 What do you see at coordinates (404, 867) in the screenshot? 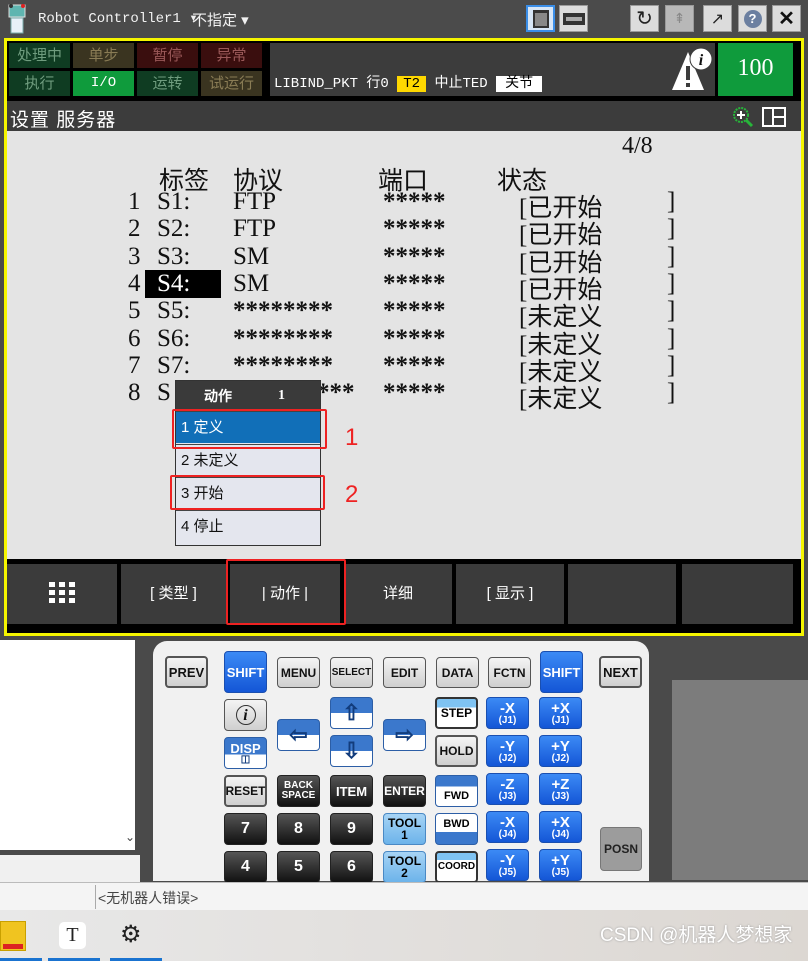
I see `key-tool2: TOOL 2` at bounding box center [404, 867].